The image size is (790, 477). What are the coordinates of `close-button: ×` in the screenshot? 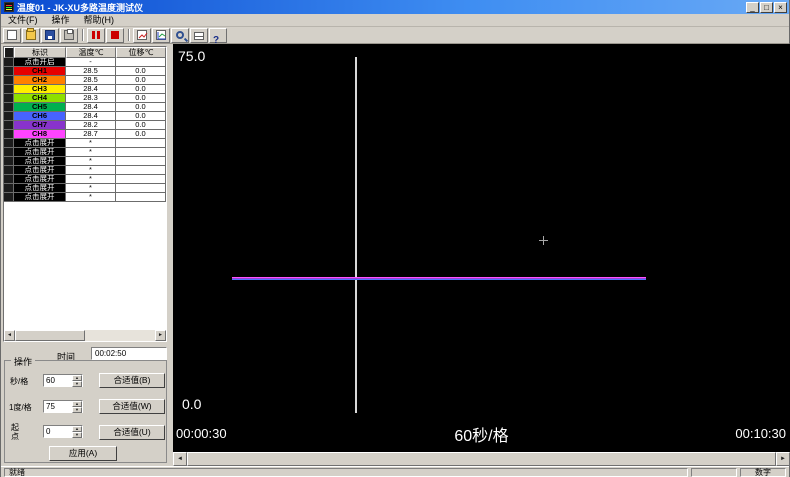 It's located at (780, 7).